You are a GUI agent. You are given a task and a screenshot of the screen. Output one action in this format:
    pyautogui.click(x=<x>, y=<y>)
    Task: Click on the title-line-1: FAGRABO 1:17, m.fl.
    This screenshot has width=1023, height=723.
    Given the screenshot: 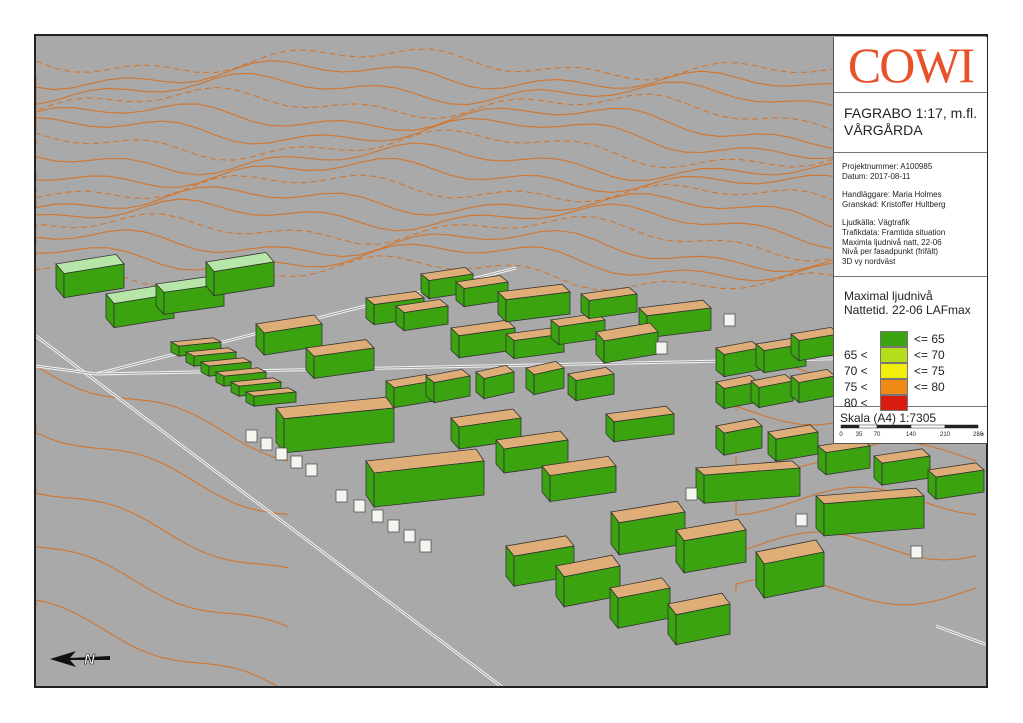 What is the action you would take?
    pyautogui.click(x=911, y=113)
    